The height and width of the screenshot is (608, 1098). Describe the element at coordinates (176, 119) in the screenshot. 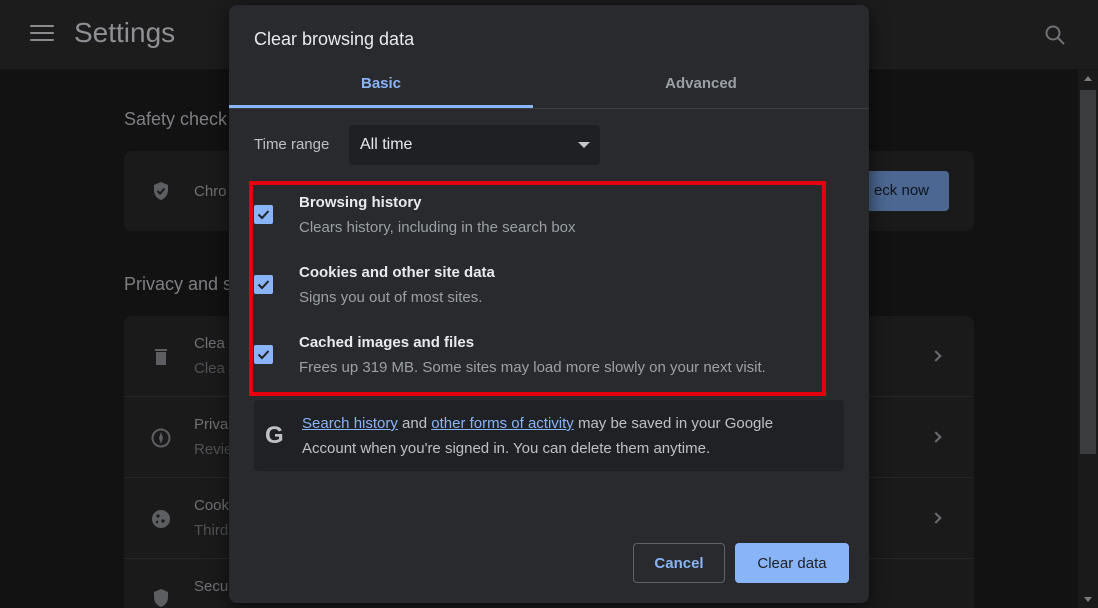

I see `safety-check-title: Safety check` at that location.